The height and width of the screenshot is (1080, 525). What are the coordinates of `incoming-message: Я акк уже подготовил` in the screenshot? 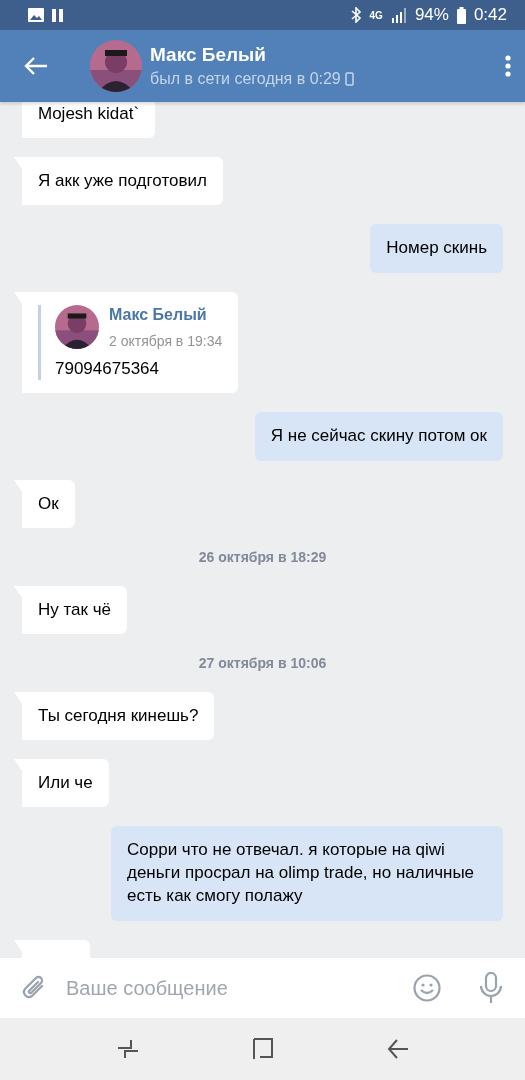 It's located at (118, 180).